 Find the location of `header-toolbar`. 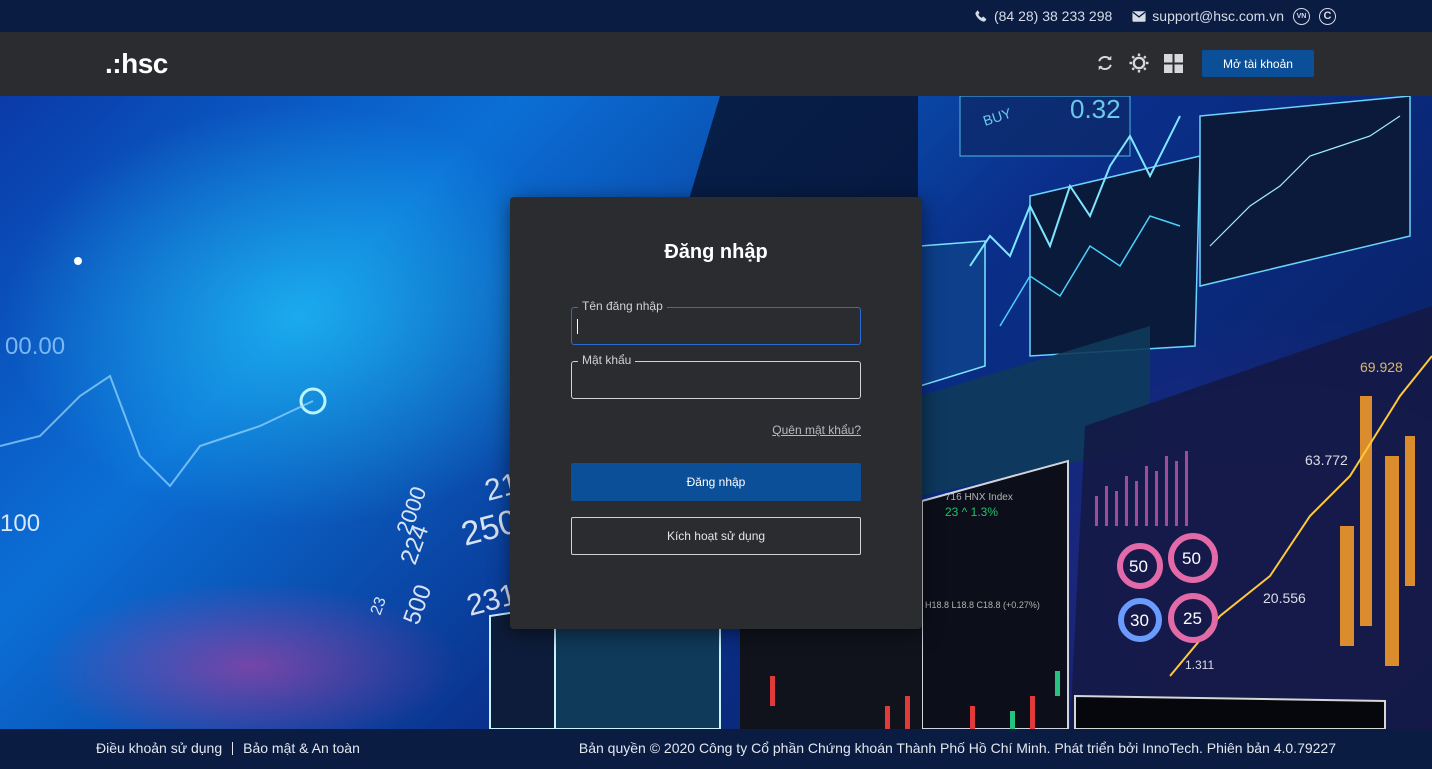

header-toolbar is located at coordinates (1146, 63).